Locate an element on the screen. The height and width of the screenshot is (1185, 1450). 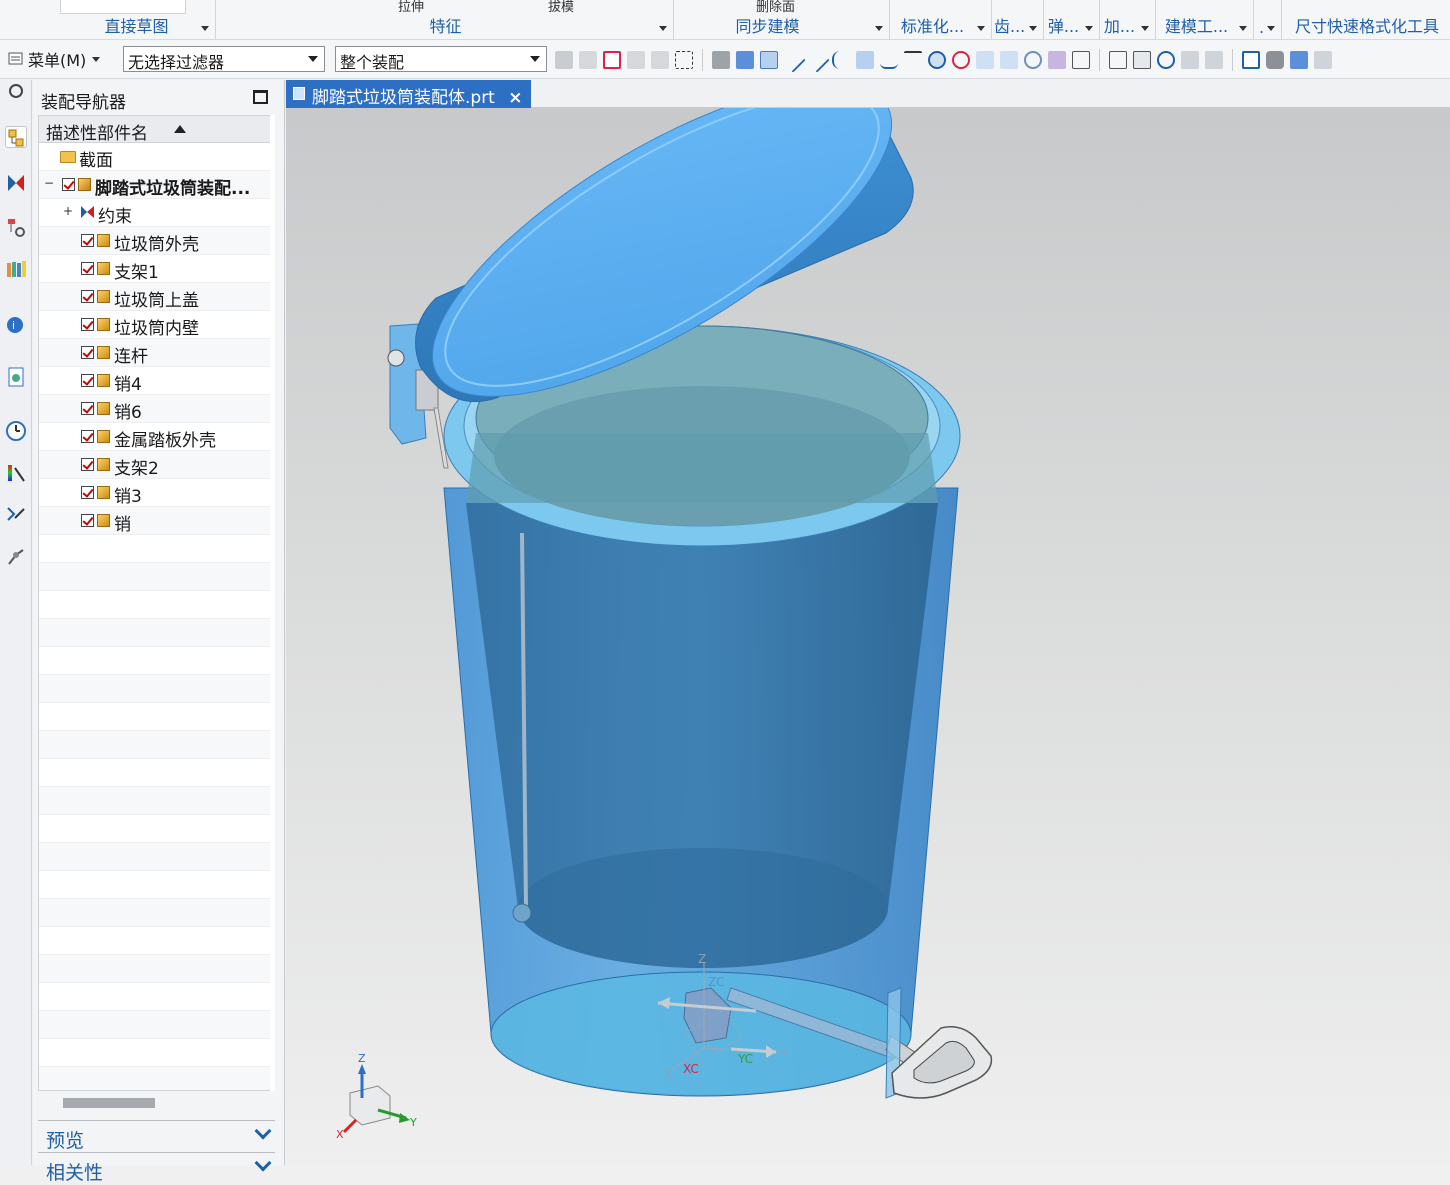
selection-filter-dropdown: 无选择过滤器 is located at coordinates (224, 59).